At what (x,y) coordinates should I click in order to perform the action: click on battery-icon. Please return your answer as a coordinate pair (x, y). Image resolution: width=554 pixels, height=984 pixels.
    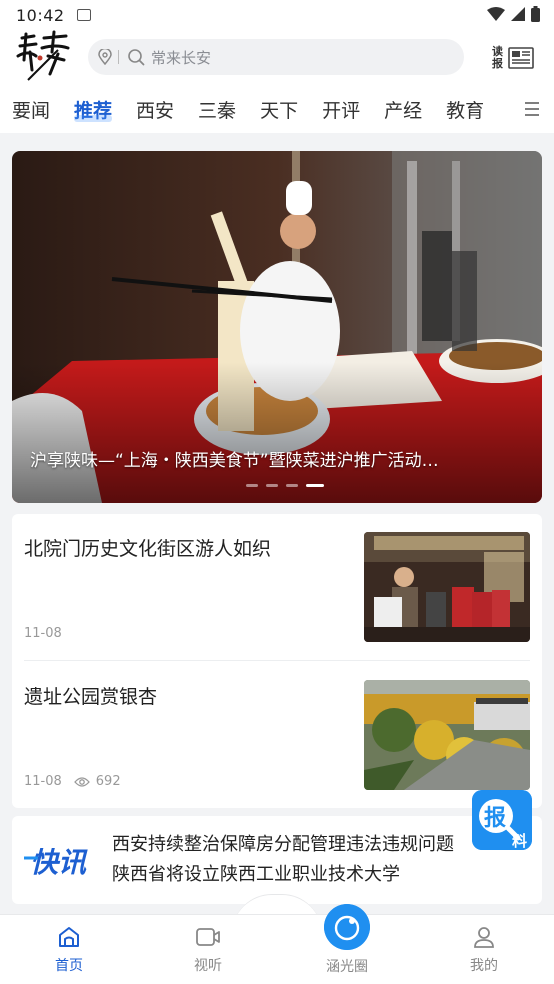
    Looking at the image, I should click on (535, 14).